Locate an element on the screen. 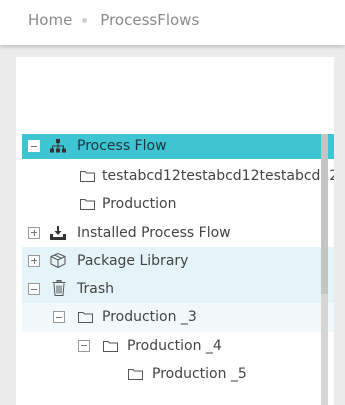  tree-item-label: Production _4 is located at coordinates (174, 345).